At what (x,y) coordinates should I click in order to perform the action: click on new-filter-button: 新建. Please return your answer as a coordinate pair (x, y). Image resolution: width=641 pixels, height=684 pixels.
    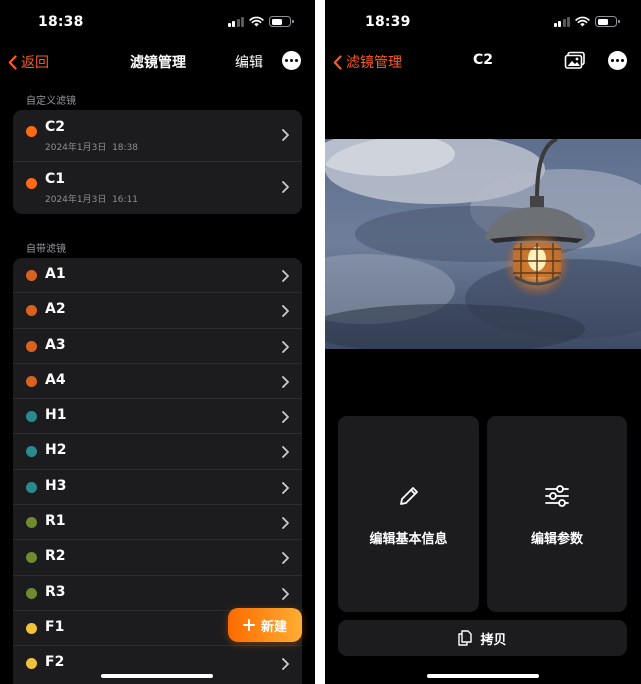
    Looking at the image, I should click on (265, 625).